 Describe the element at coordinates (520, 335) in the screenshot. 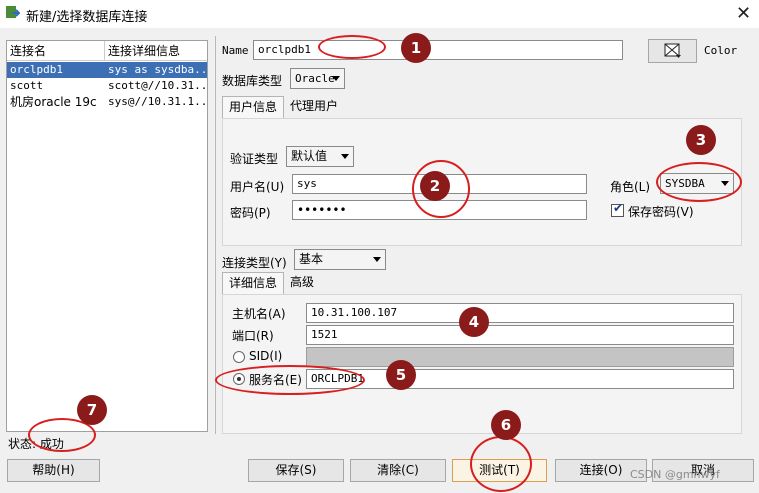

I see `port-input: 1521` at that location.